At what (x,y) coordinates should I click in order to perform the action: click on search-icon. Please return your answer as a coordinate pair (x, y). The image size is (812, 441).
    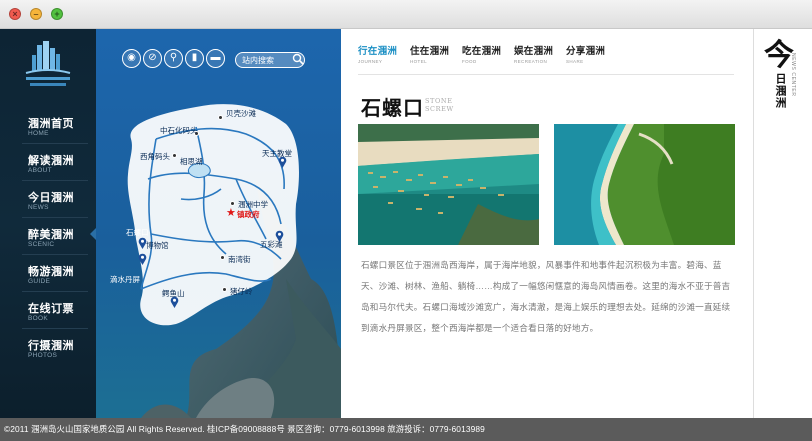
    Looking at the image, I should click on (298, 59).